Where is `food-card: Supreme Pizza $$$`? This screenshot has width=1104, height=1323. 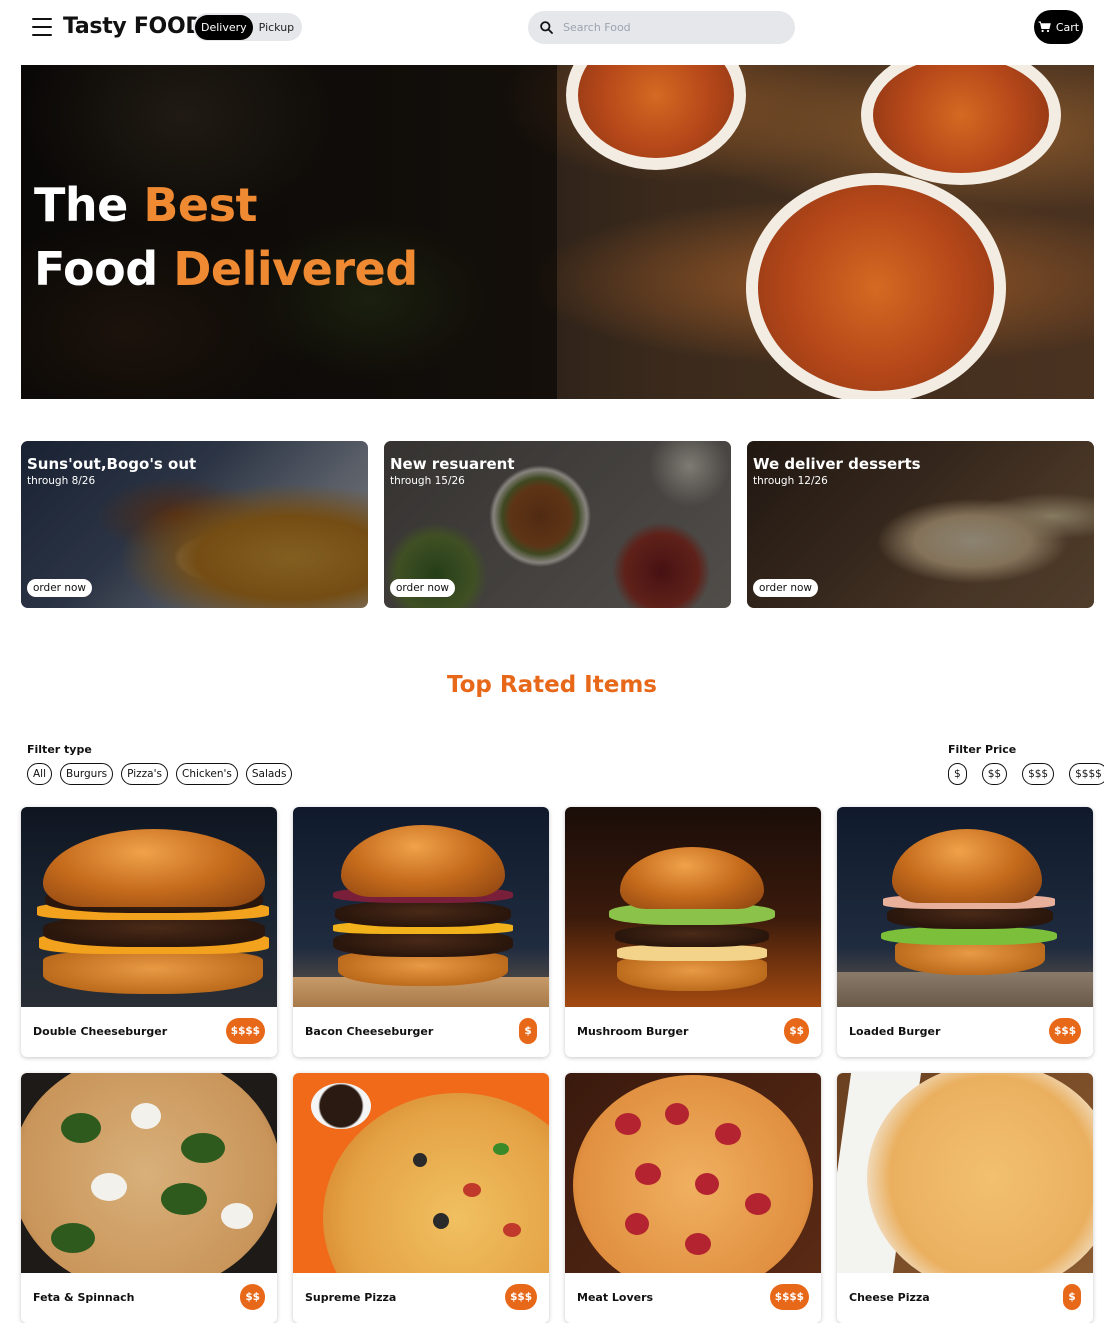
food-card: Supreme Pizza $$$ is located at coordinates (421, 1198).